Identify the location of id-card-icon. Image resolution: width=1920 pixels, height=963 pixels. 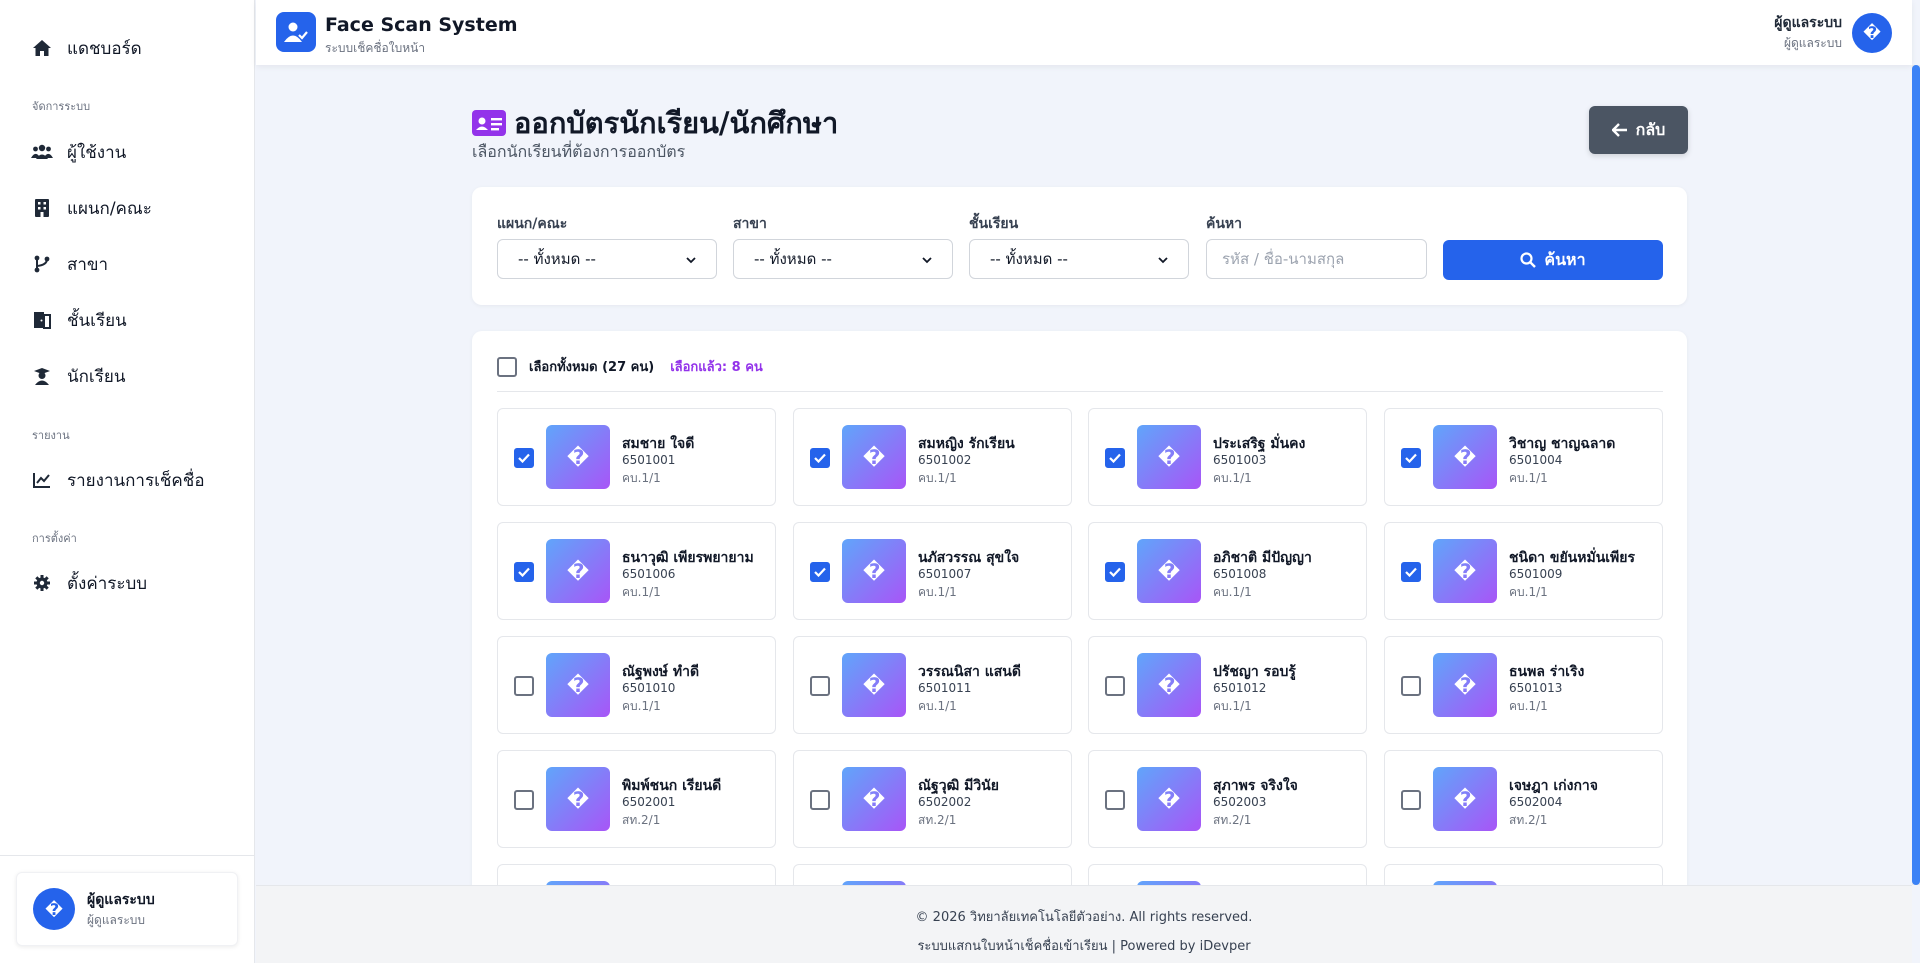
(489, 123).